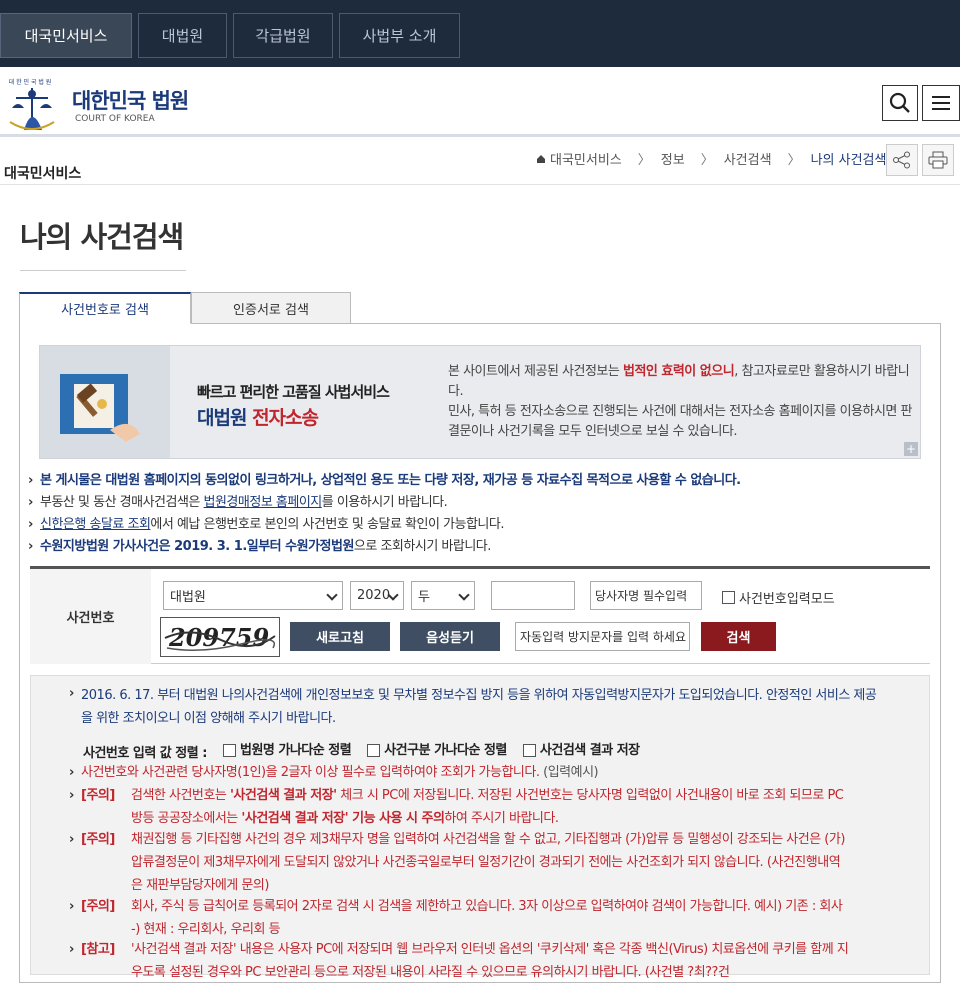 Image resolution: width=960 pixels, height=984 pixels. Describe the element at coordinates (437, 750) in the screenshot. I see `sort-case-type-checkbox: 사건구분 가나다순 정렬` at that location.